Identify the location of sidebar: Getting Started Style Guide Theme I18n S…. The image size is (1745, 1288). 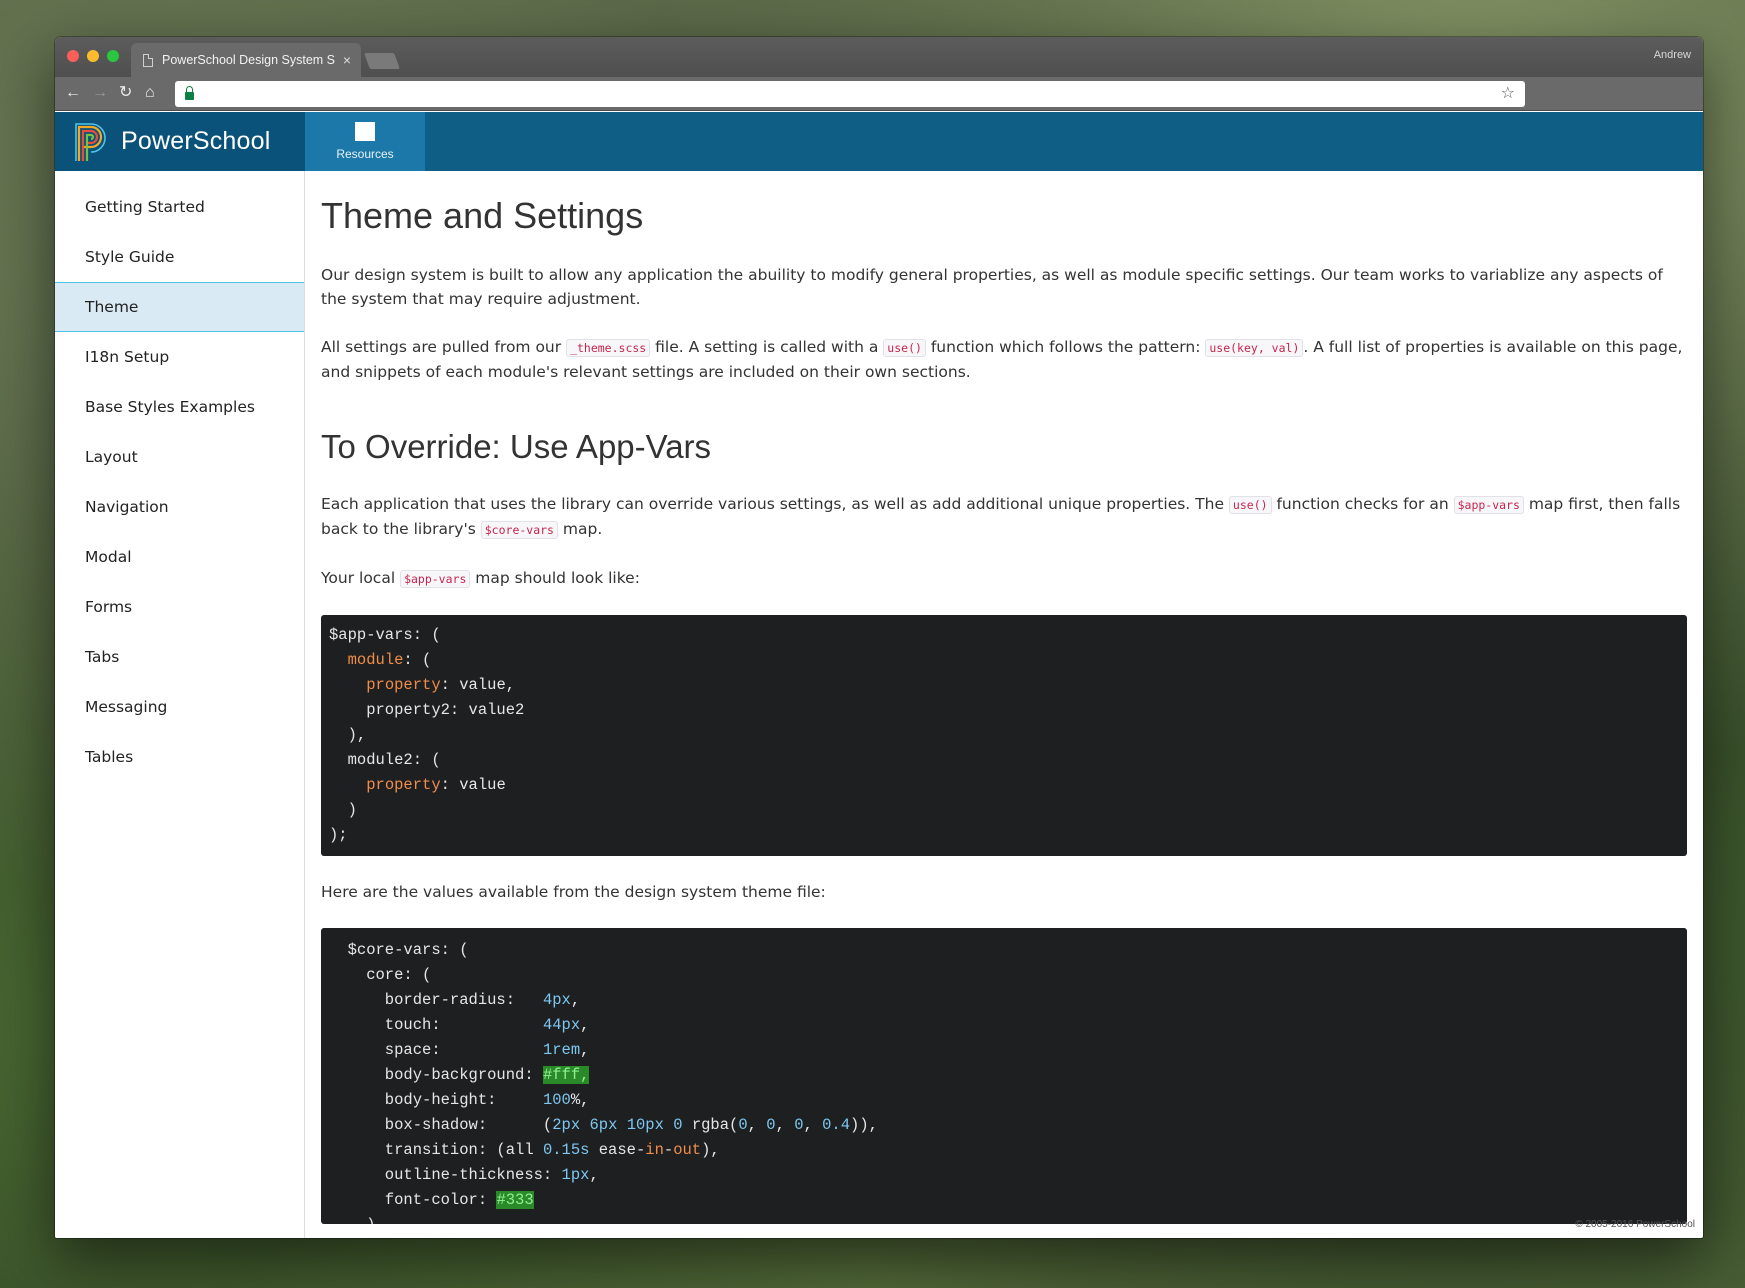
(180, 704).